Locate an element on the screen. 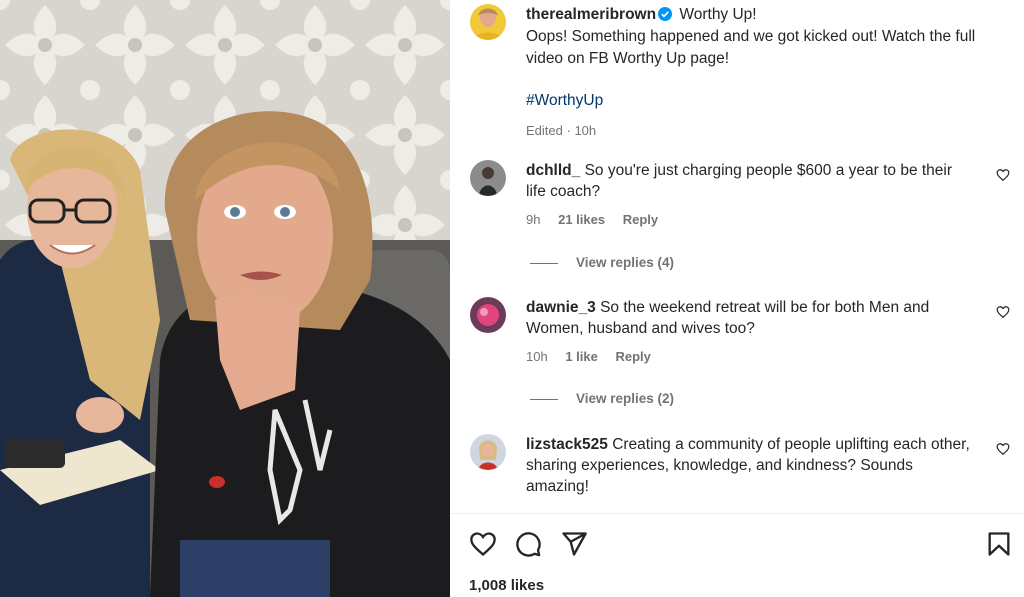 The image size is (1024, 597). author-username: therealmeribrown is located at coordinates (591, 14).